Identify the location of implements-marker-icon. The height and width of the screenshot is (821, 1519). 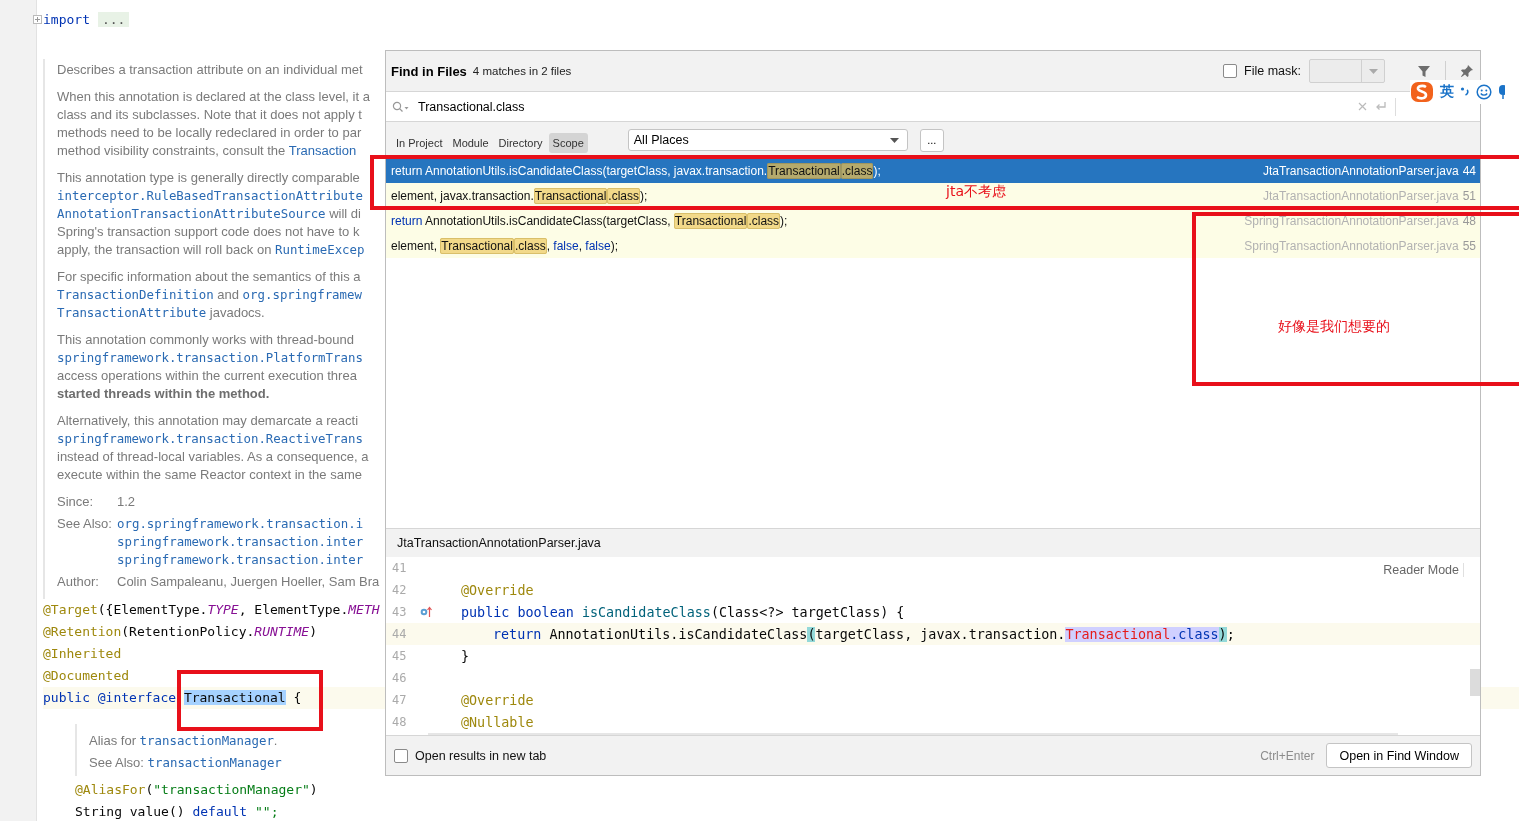
(426, 612).